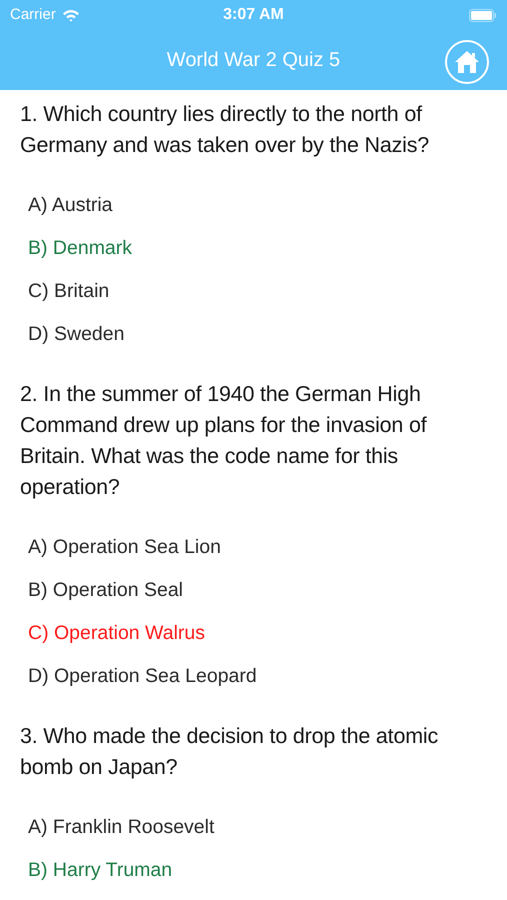 The height and width of the screenshot is (900, 507). Describe the element at coordinates (230, 752) in the screenshot. I see `question-text: 3. Who made the decision to drop the atomic bomb on Japan?` at that location.